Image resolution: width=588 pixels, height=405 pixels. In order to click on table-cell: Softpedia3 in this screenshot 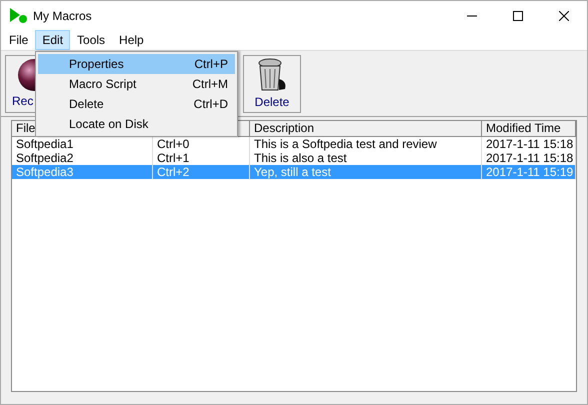, I will do `click(82, 172)`.